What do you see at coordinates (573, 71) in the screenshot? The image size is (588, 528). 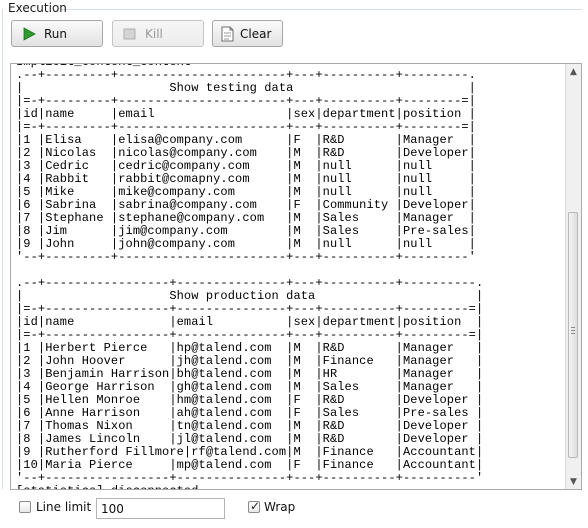 I see `scroll-up-icon: ▲` at bounding box center [573, 71].